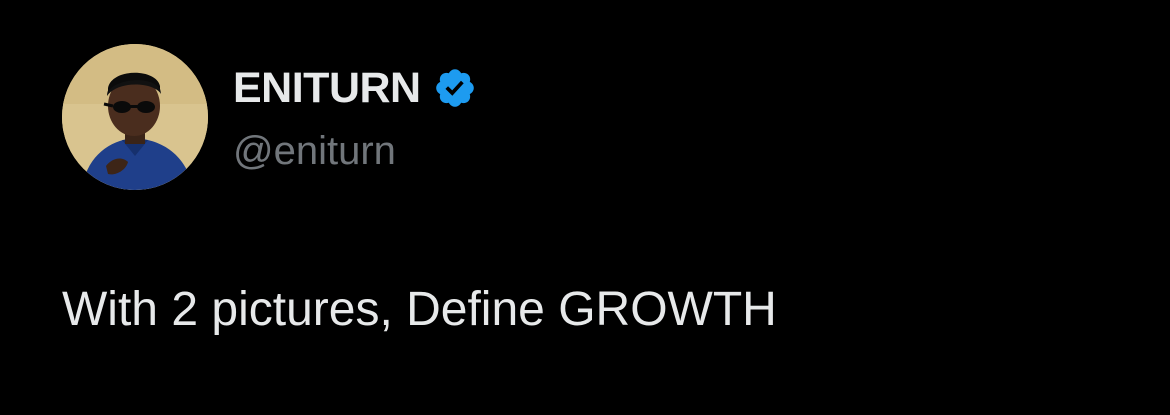 The width and height of the screenshot is (1170, 415). I want to click on avatar-photo, so click(135, 117).